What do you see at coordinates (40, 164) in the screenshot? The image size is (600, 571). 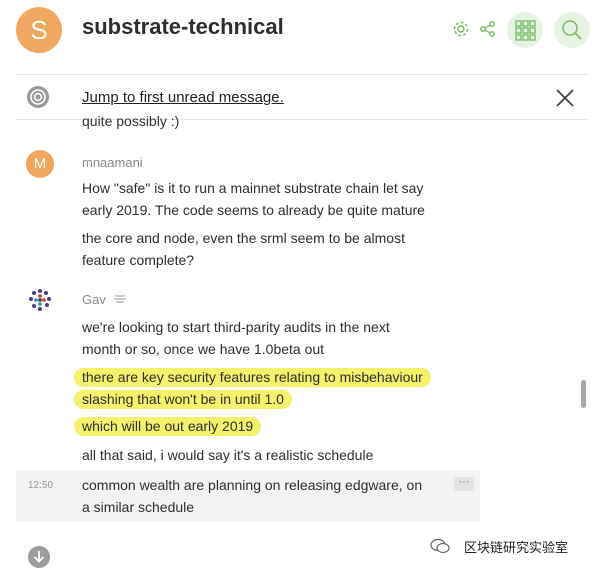 I see `avatar: M` at bounding box center [40, 164].